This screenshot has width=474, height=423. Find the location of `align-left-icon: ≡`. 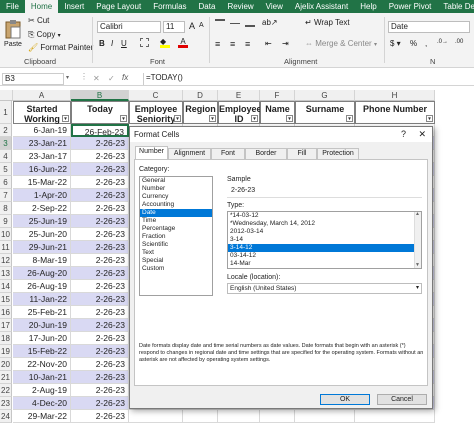

align-left-icon: ≡ is located at coordinates (217, 44).